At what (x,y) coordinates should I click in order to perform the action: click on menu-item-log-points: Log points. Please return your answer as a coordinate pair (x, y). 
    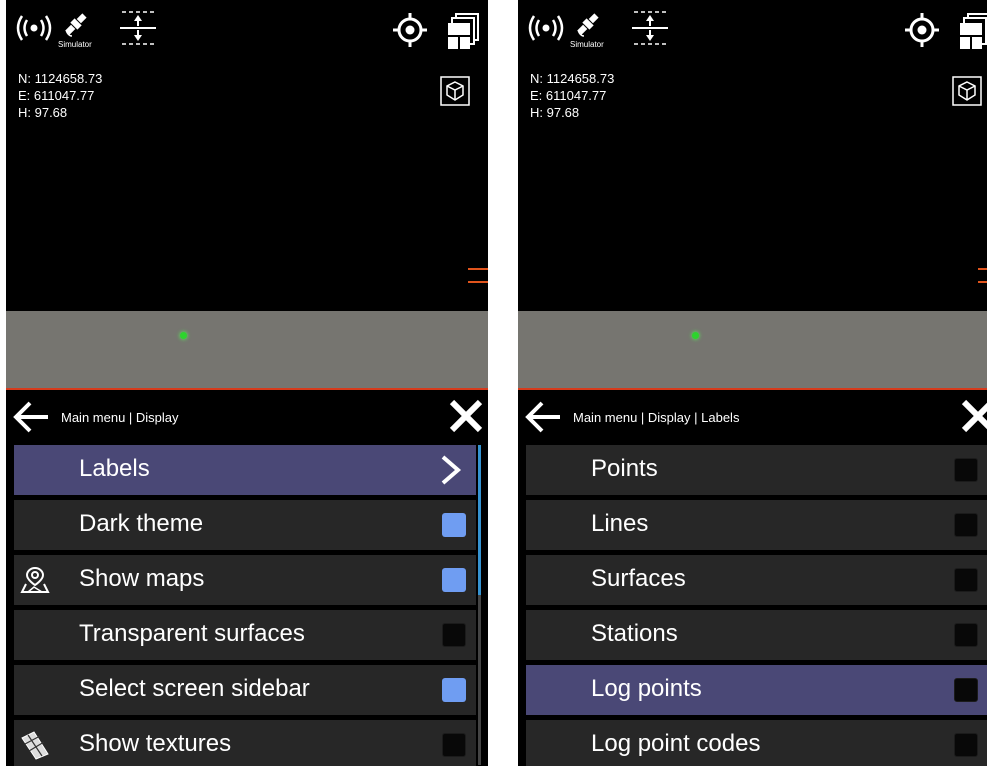
    Looking at the image, I should click on (756, 690).